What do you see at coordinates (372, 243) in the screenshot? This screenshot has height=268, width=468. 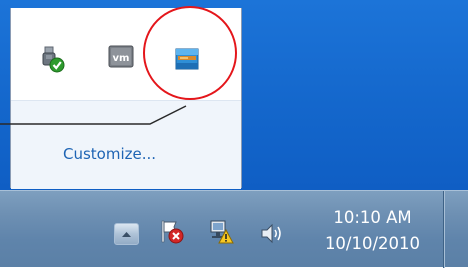 I see `clock-date: 10/10/2010` at bounding box center [372, 243].